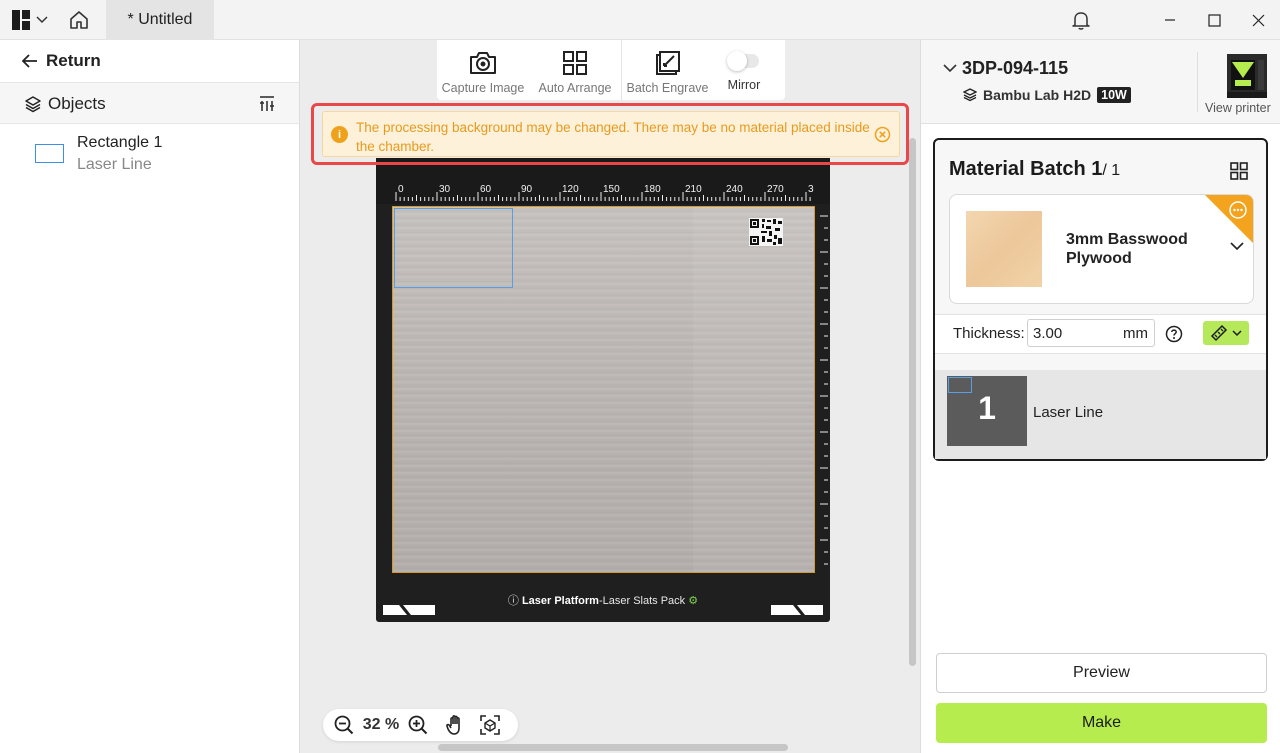  I want to click on layer-number: 1, so click(987, 408).